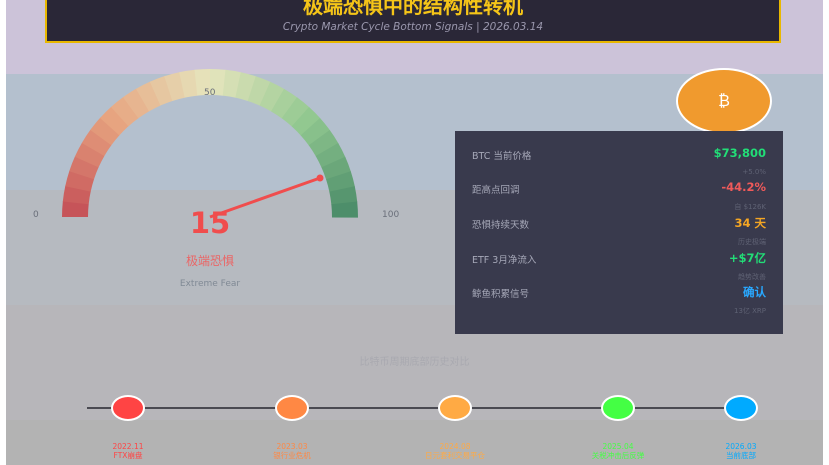 The width and height of the screenshot is (829, 465). I want to click on timeline-title: 比特币周期底部历史对比, so click(414, 362).